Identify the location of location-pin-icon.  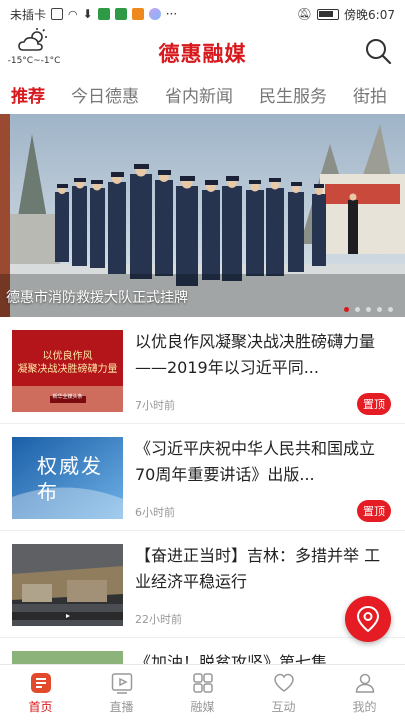
(368, 619).